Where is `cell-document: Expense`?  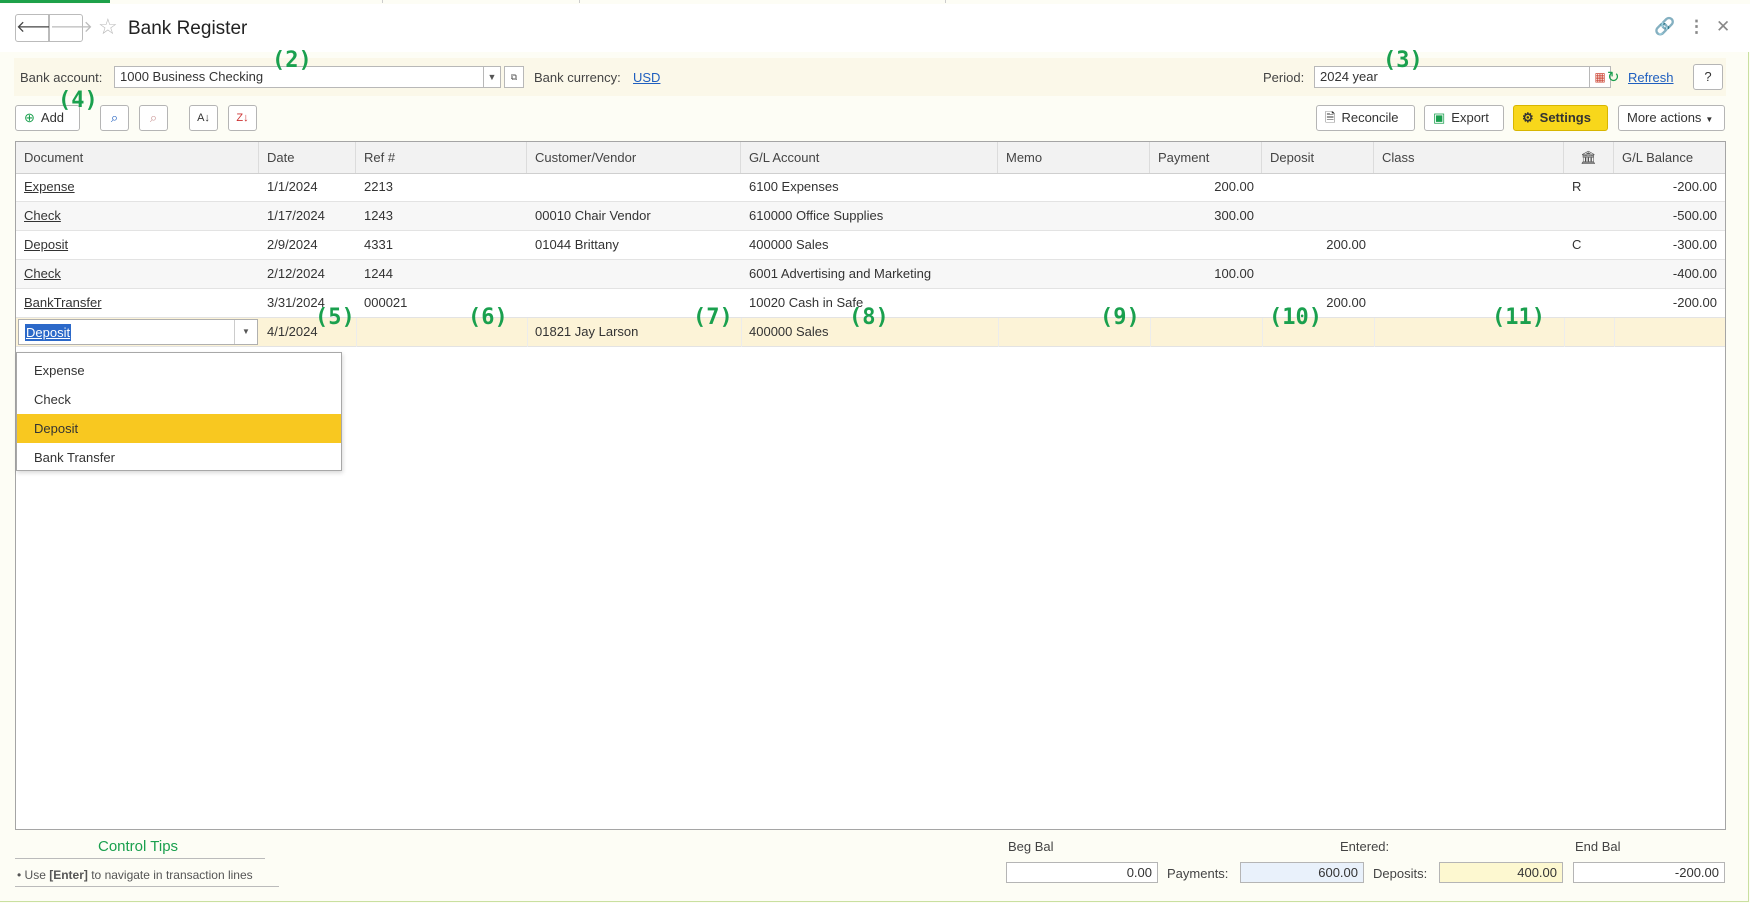 cell-document: Expense is located at coordinates (137, 187).